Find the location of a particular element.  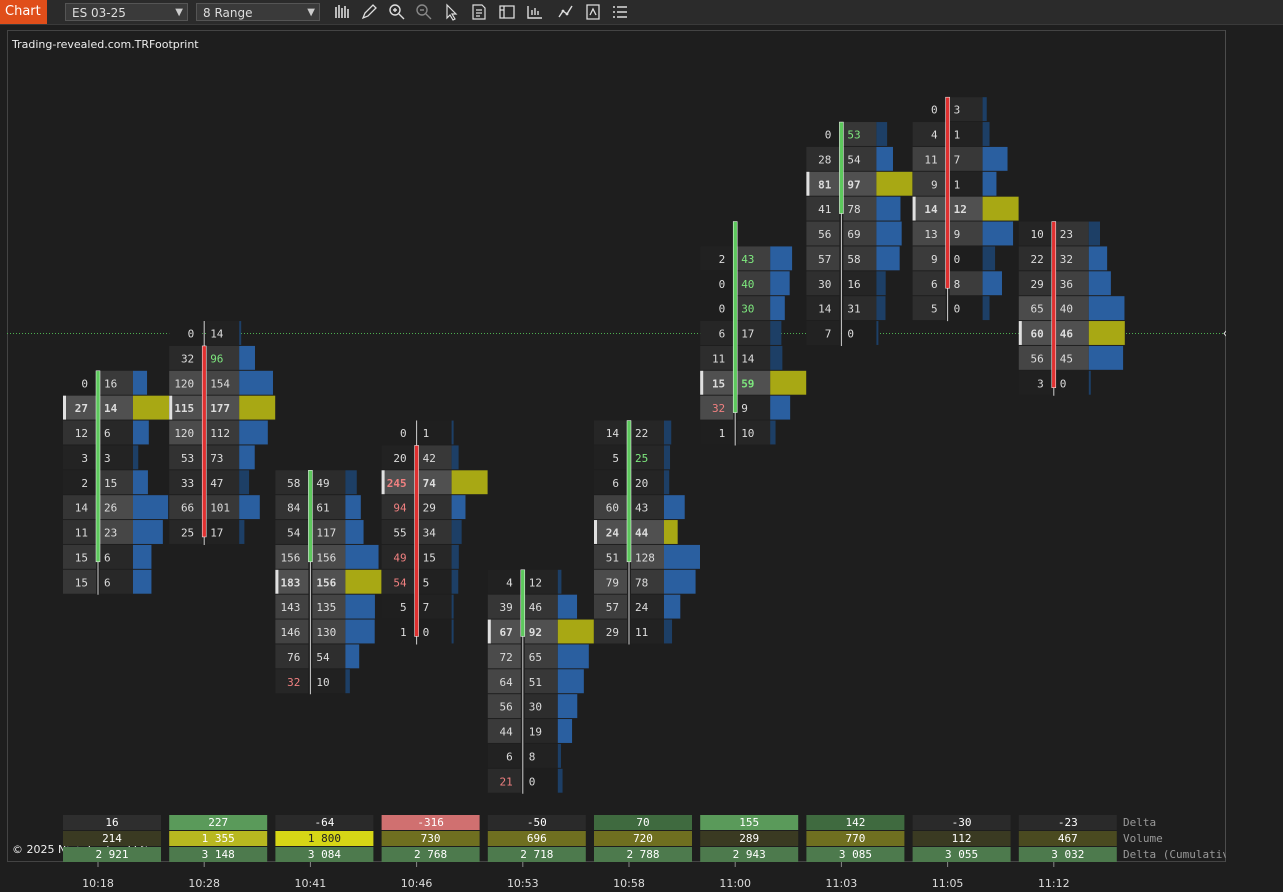

ask-value: 1 is located at coordinates (426, 433).